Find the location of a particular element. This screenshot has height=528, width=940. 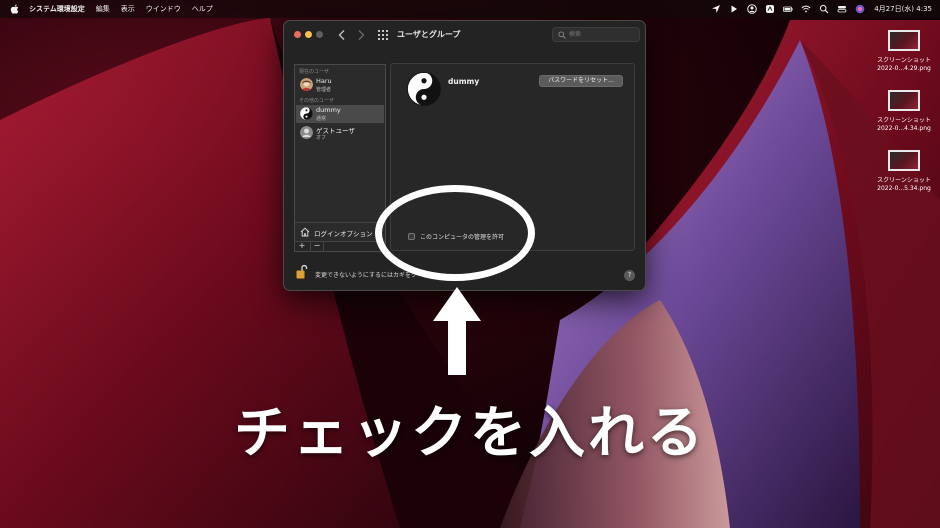

user-account-icon is located at coordinates (751, 9).